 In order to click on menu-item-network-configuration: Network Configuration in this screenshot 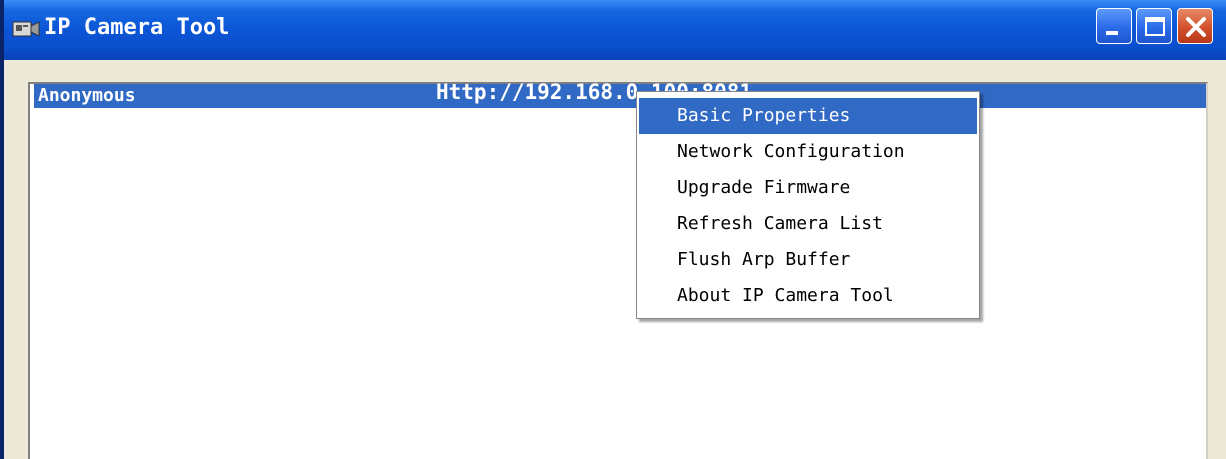, I will do `click(808, 152)`.